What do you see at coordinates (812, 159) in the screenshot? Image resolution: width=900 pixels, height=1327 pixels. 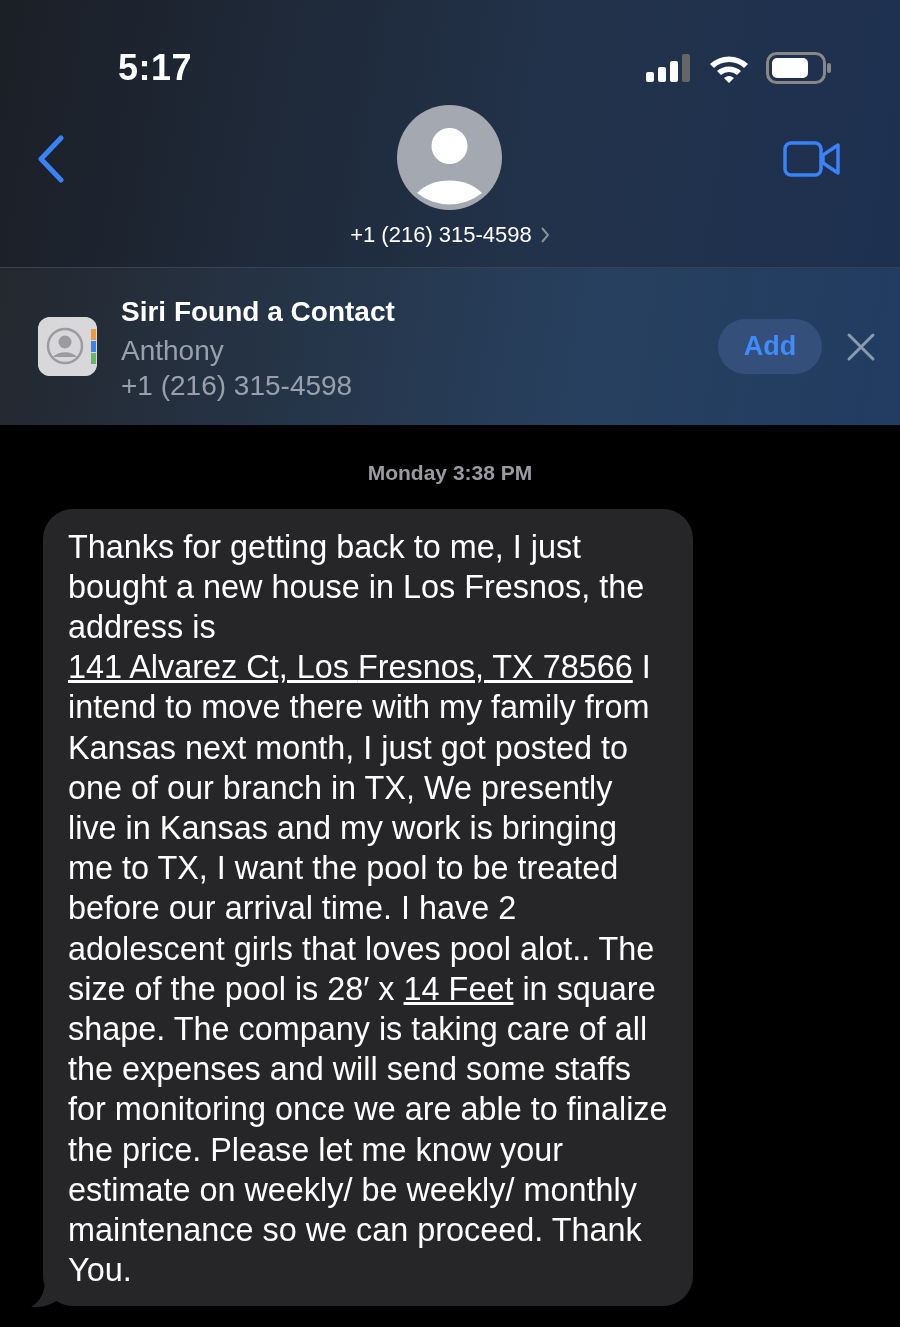 I see `video-call-icon` at bounding box center [812, 159].